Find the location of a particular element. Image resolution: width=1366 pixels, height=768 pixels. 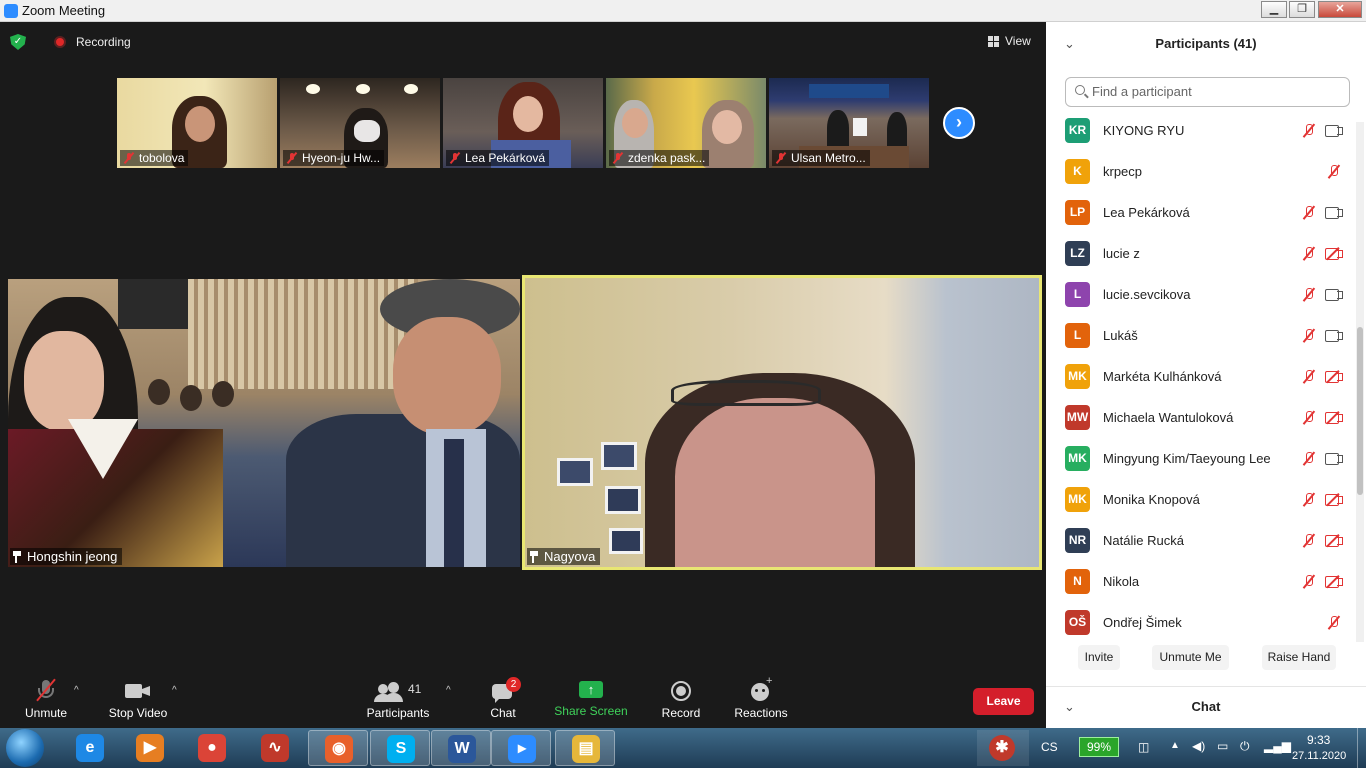

language-indicator: CS is located at coordinates (1049, 747).